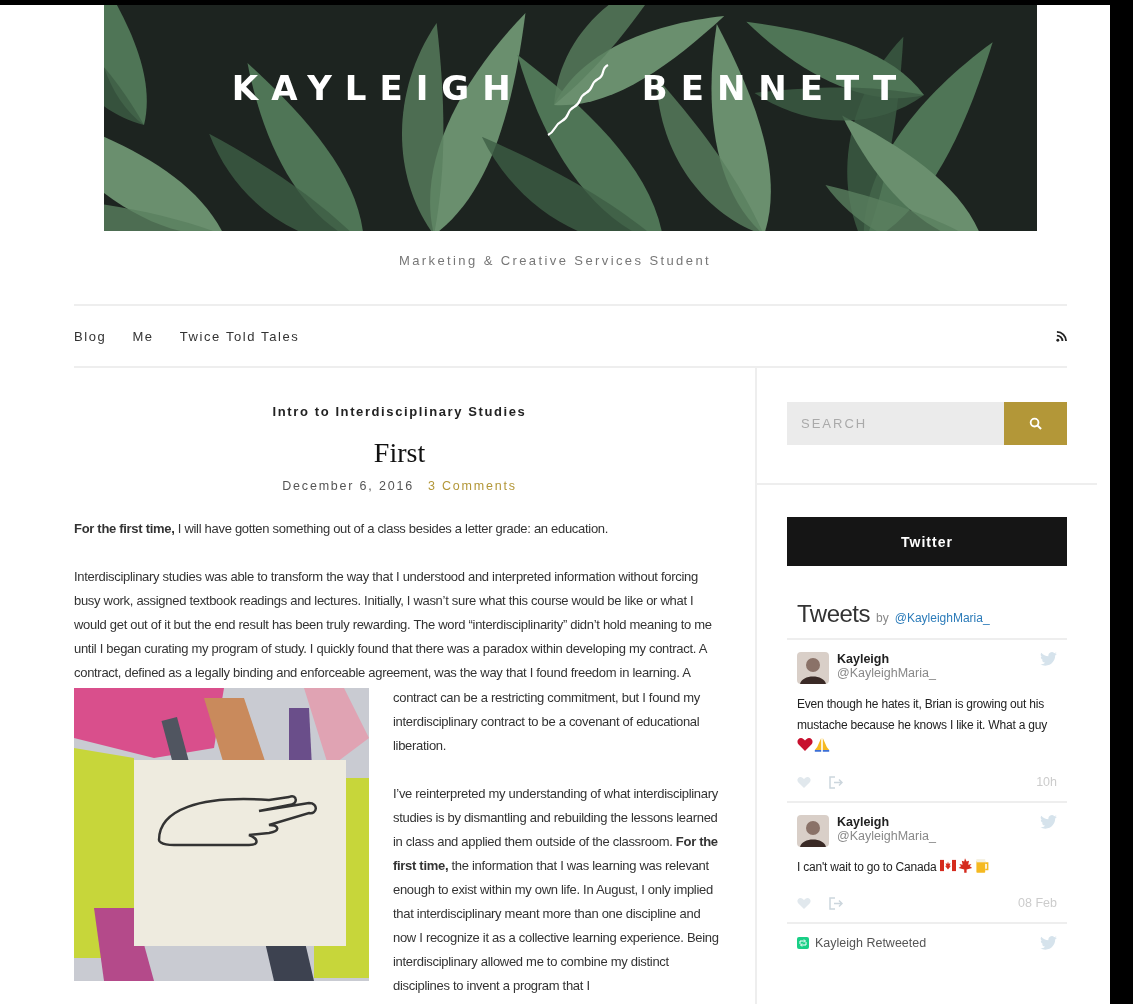  I want to click on retweet-icon, so click(803, 943).